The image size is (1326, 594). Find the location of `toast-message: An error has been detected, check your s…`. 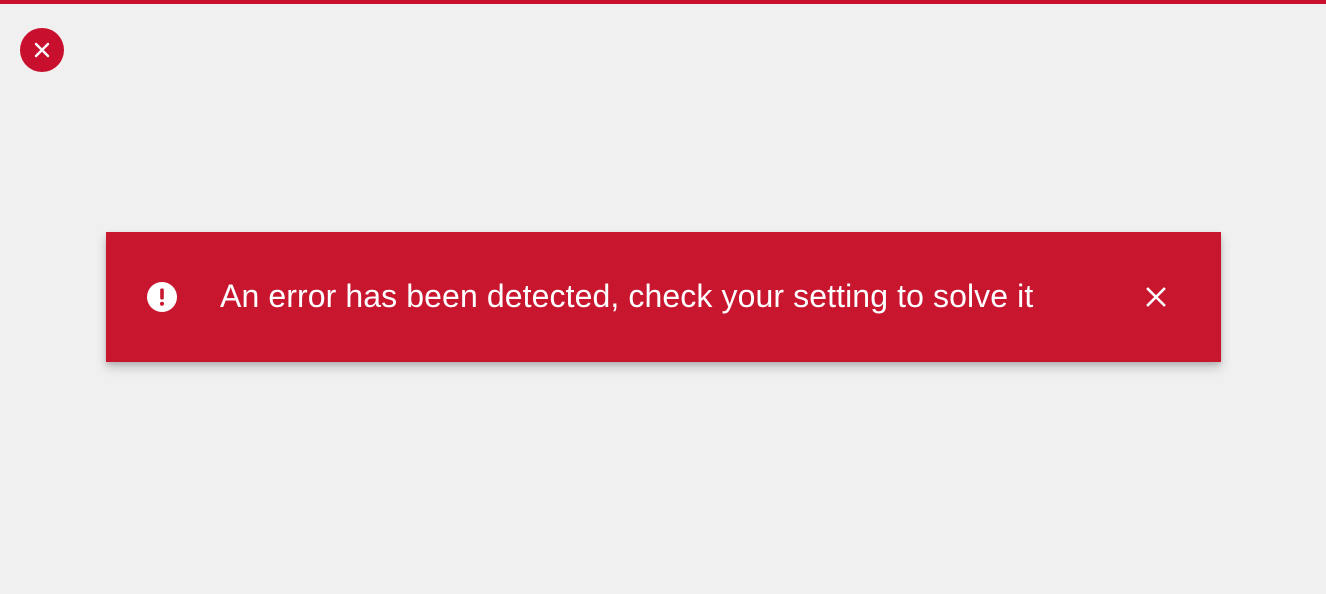

toast-message: An error has been detected, check your s… is located at coordinates (627, 296).